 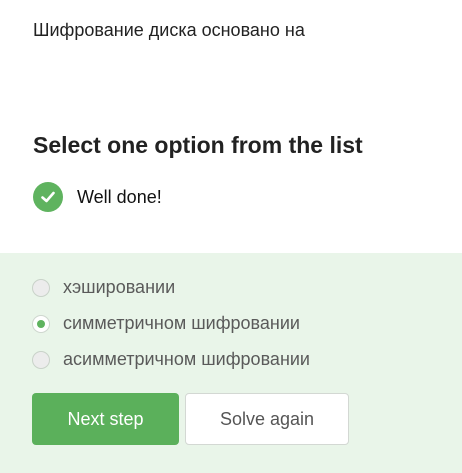 What do you see at coordinates (119, 196) in the screenshot?
I see `feedback-text: Well done!` at bounding box center [119, 196].